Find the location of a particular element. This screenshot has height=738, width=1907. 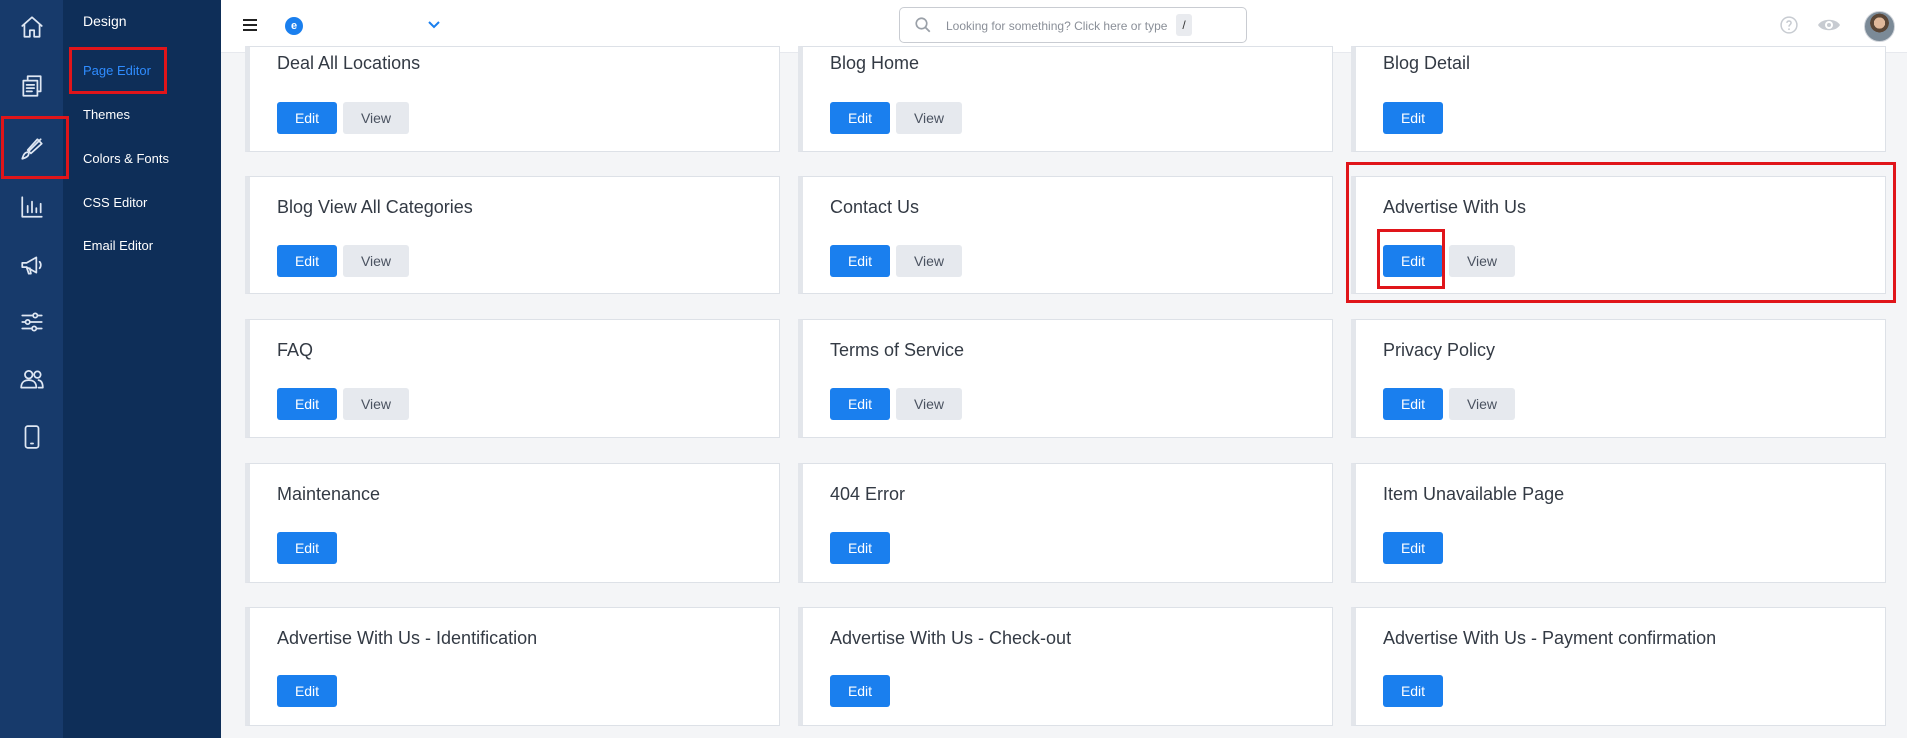

home-icon is located at coordinates (31, 27).